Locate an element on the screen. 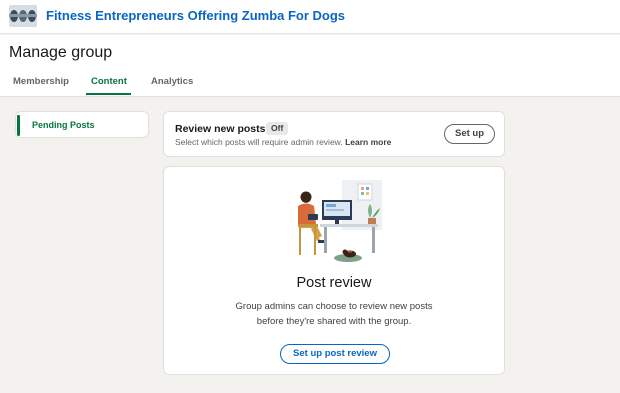 This screenshot has width=620, height=393. active-indicator is located at coordinates (18, 125).